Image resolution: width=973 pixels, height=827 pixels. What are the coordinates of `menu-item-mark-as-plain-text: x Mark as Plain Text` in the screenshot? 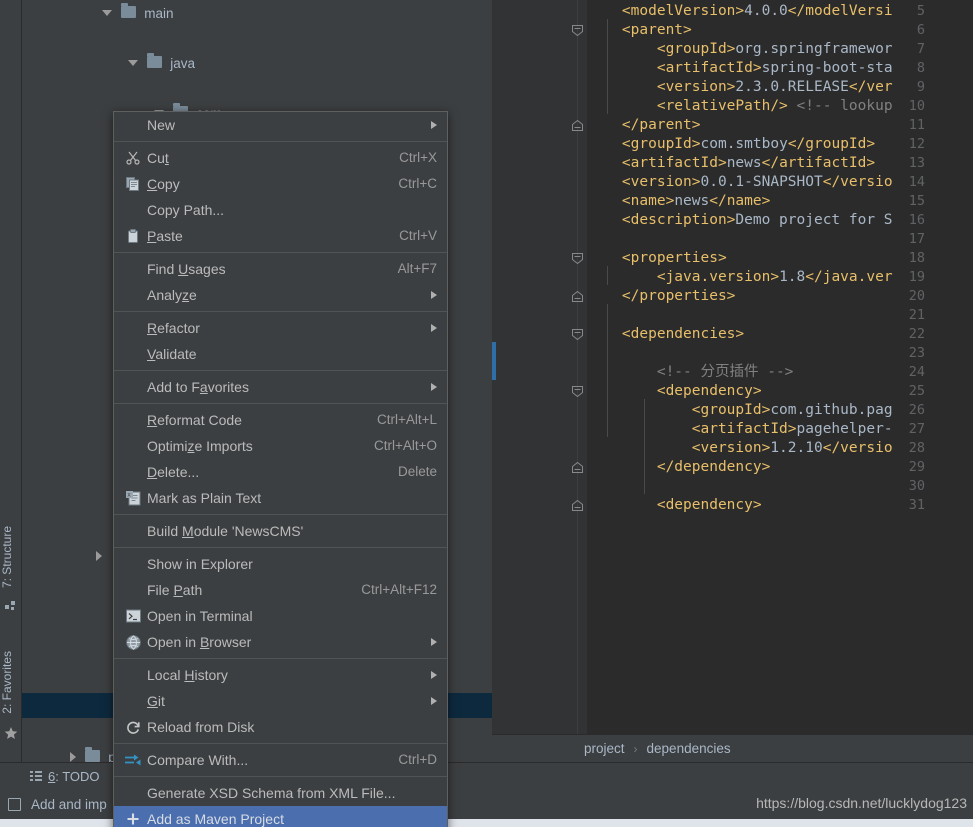 It's located at (280, 498).